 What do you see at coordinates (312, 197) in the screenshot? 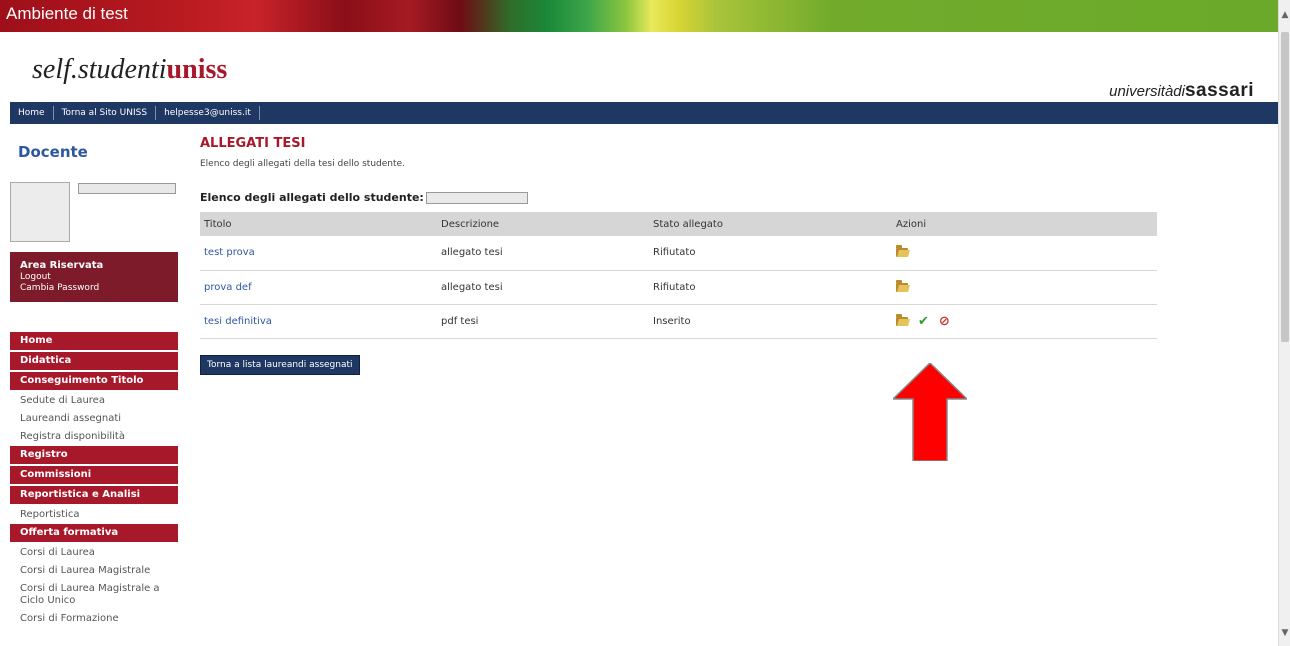
I see `list-heading-text: Elenco degli allegati dello studente:` at bounding box center [312, 197].